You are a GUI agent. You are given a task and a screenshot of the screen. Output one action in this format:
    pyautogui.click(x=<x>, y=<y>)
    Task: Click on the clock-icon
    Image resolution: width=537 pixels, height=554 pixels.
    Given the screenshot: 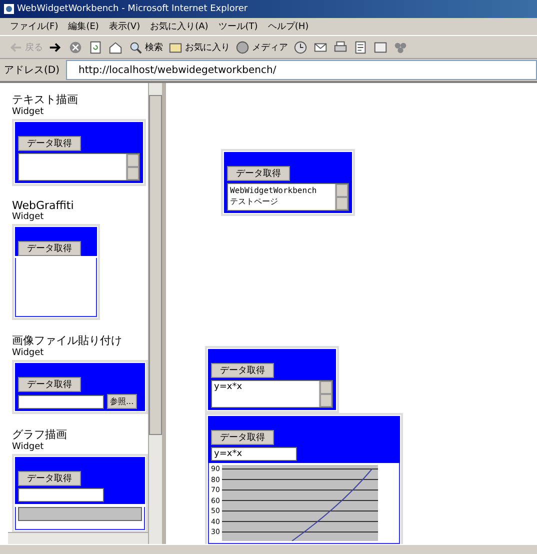 What is the action you would take?
    pyautogui.click(x=300, y=47)
    